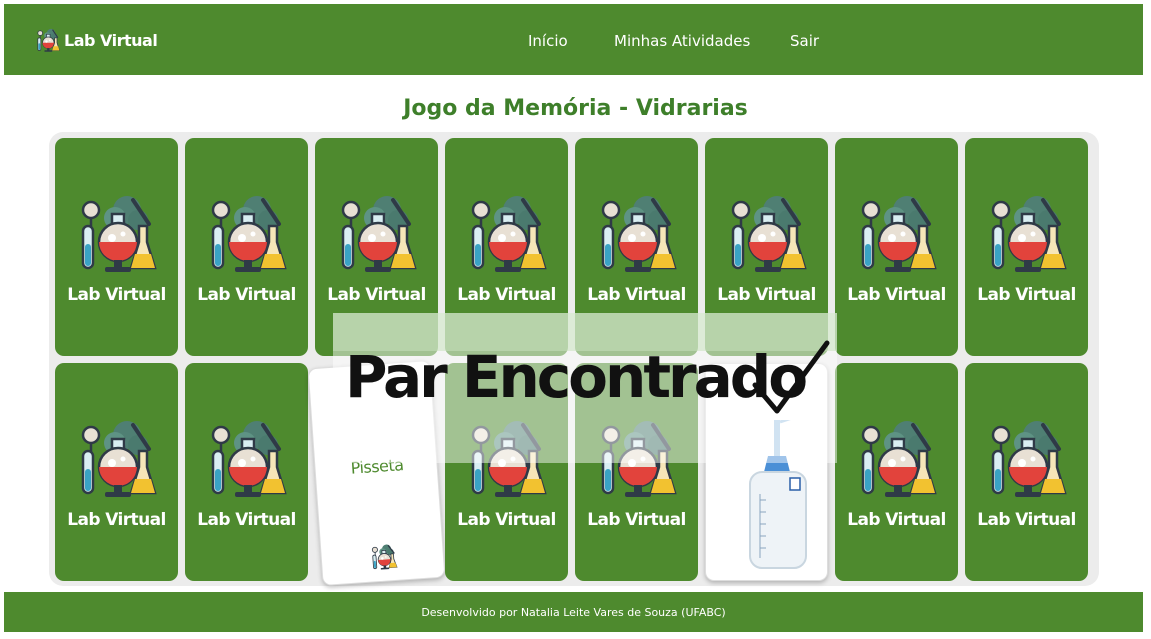 The image size is (1151, 639). I want to click on nav-link-minhas-atividades: Minhas Atividades, so click(682, 41).